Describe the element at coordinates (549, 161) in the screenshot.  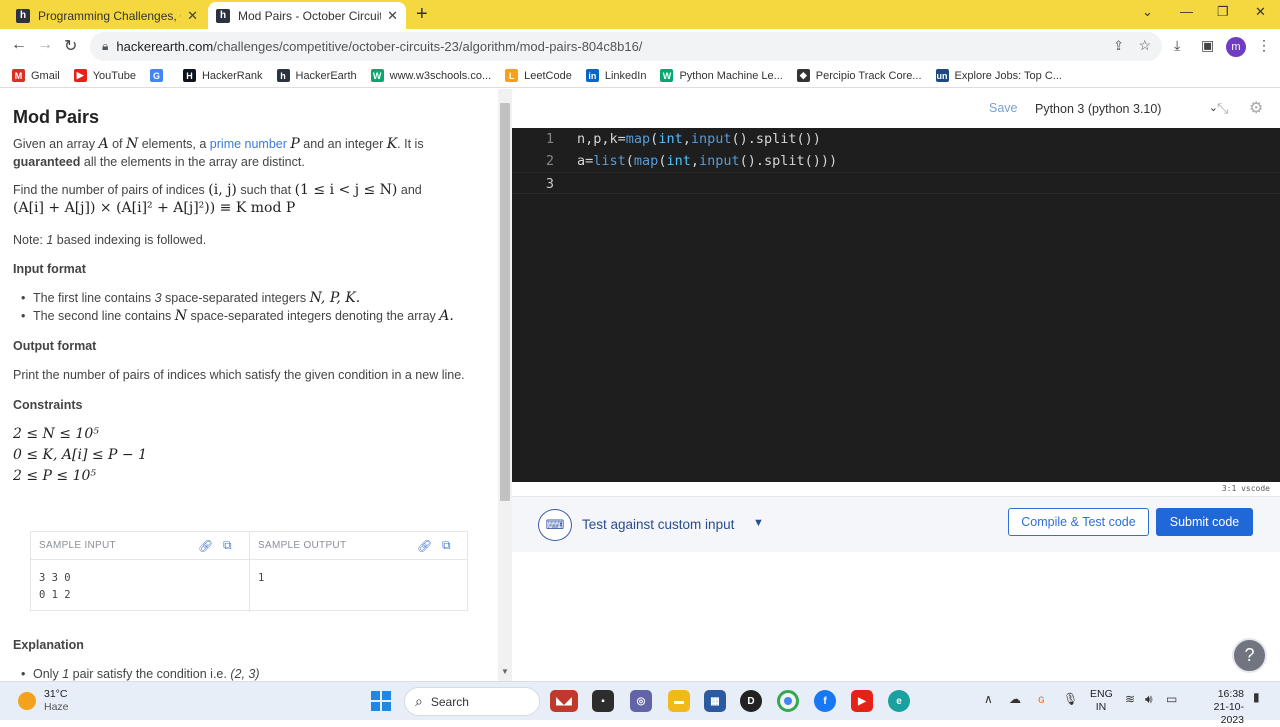
I see `line-number: 2` at that location.